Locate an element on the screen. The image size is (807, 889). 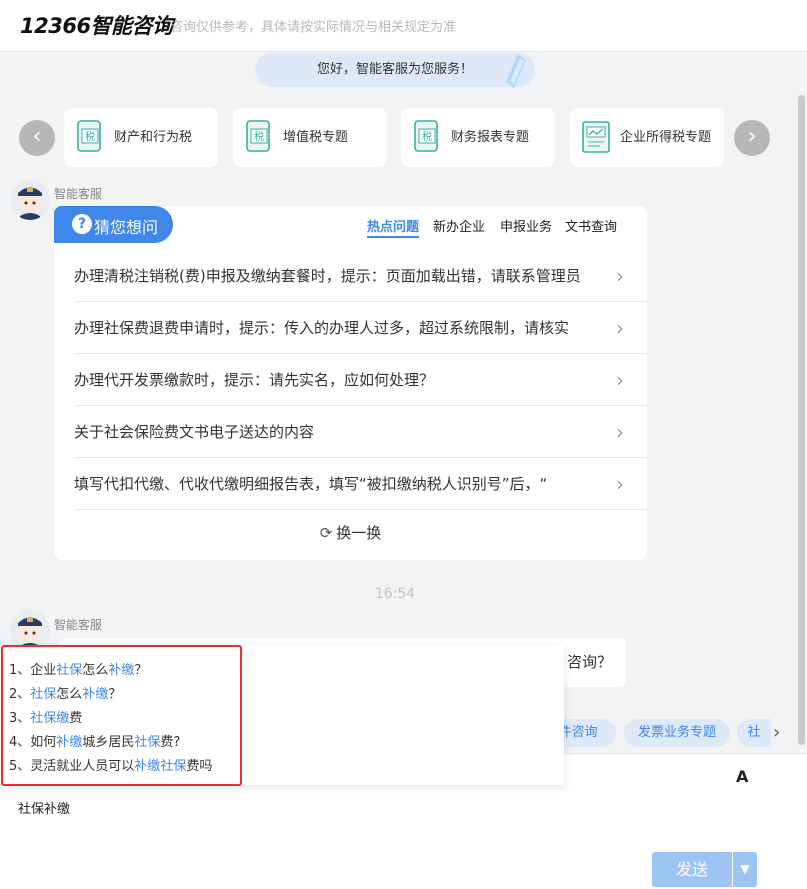
quick-chip: 发票业务专题 is located at coordinates (677, 733).